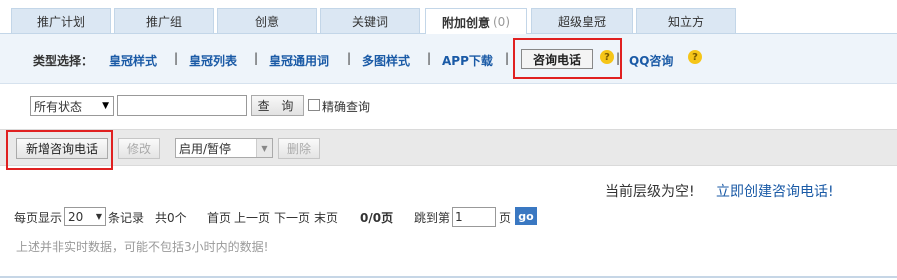 This screenshot has width=897, height=280. I want to click on tab-promotion-plan: 推广计划, so click(61, 20).